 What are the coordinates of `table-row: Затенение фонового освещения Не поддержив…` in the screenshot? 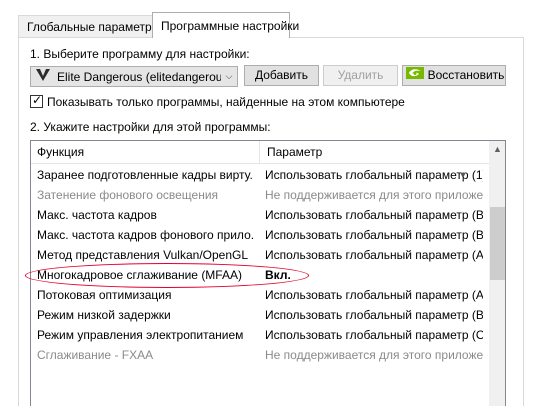 It's located at (260, 195).